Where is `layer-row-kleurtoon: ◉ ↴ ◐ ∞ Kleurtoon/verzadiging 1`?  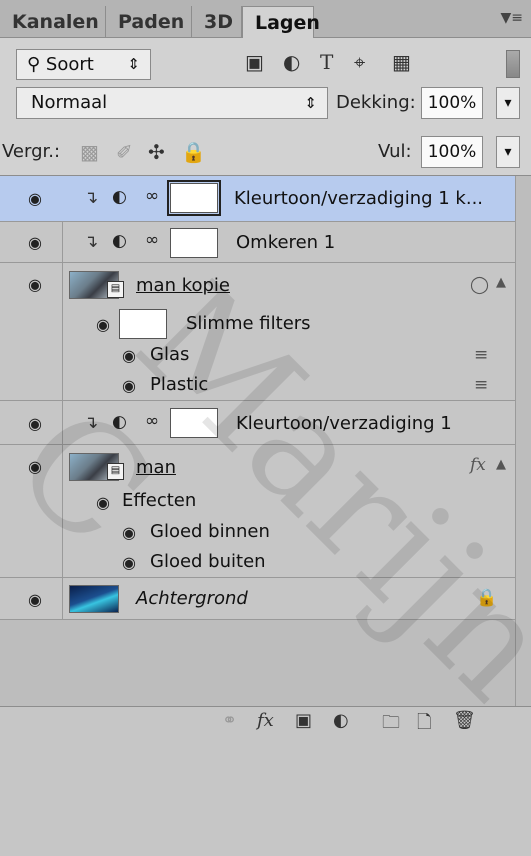
layer-row-kleurtoon: ◉ ↴ ◐ ∞ Kleurtoon/verzadiging 1 is located at coordinates (257, 423).